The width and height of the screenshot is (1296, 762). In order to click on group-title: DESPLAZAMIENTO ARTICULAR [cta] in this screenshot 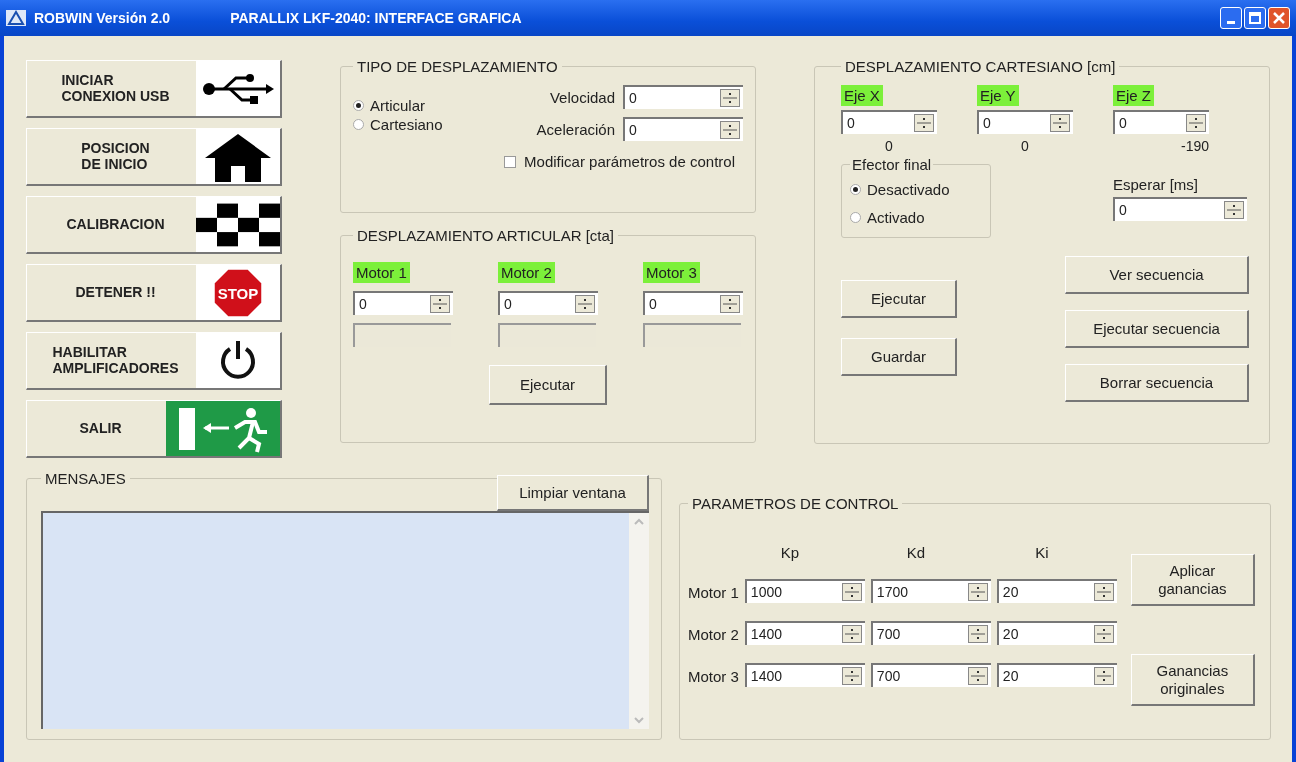, I will do `click(485, 235)`.